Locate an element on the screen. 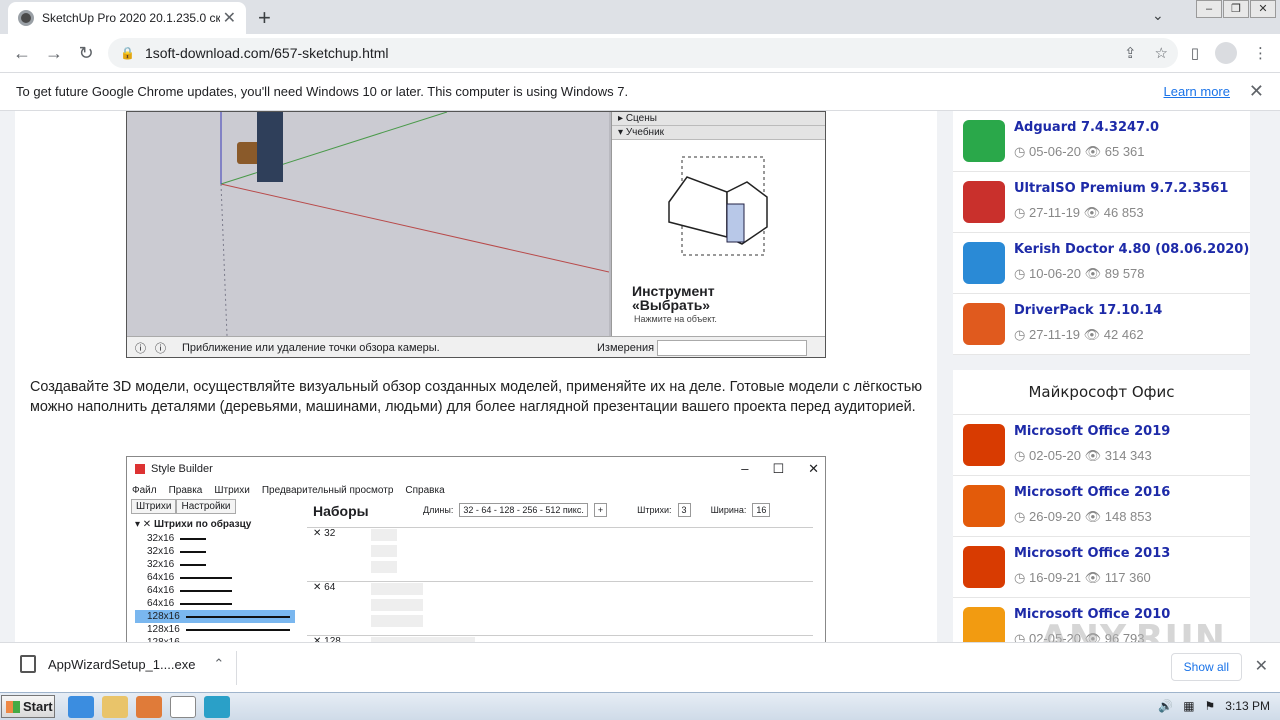 This screenshot has width=1280, height=720. sb-menu-item: Предварительный просмотр is located at coordinates (327, 490).